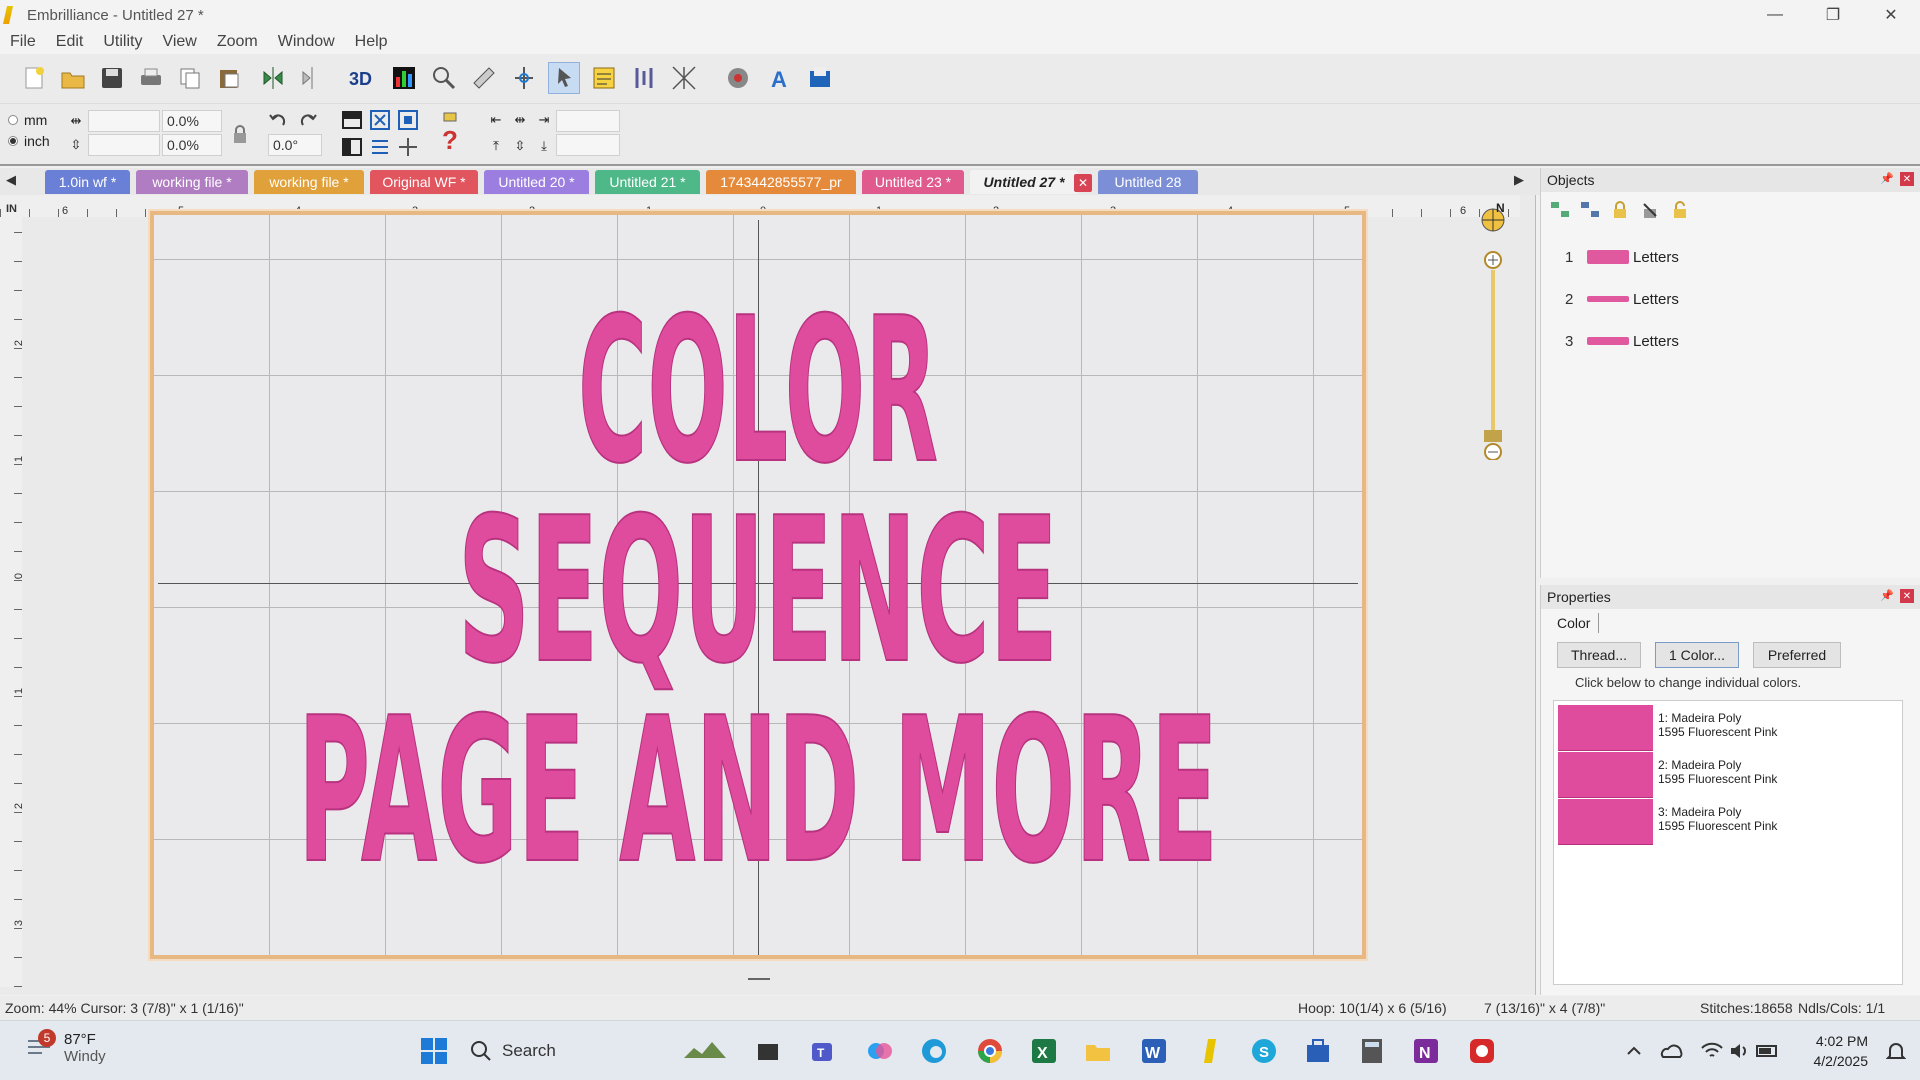 The height and width of the screenshot is (1080, 1920). I want to click on preferred-button: Preferred, so click(1797, 655).